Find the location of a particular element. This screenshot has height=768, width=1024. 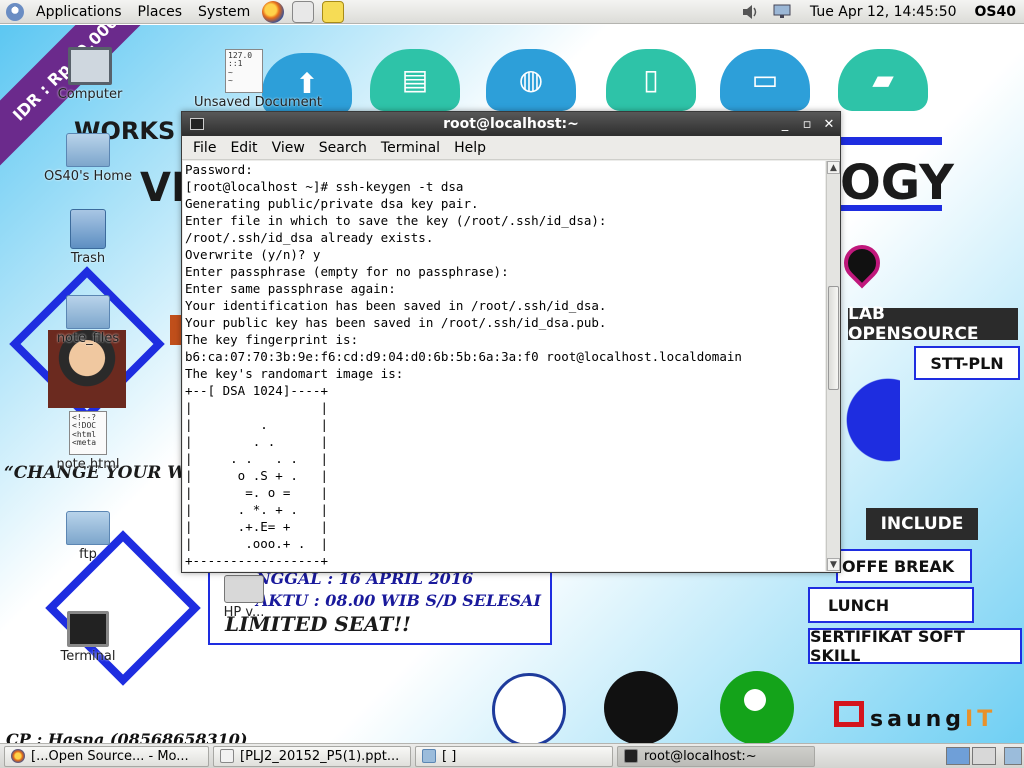

wallpaper-circle is located at coordinates (870, 420).